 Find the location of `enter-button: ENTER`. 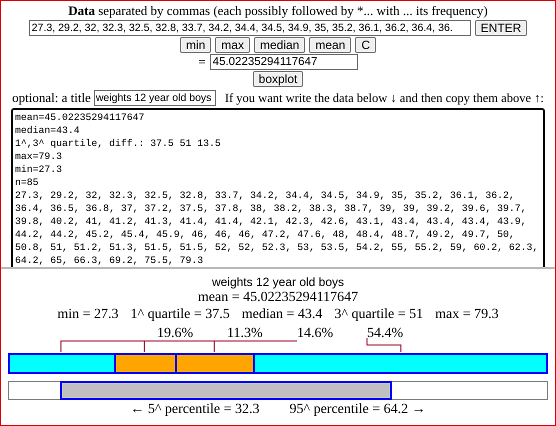

enter-button: ENTER is located at coordinates (501, 28).